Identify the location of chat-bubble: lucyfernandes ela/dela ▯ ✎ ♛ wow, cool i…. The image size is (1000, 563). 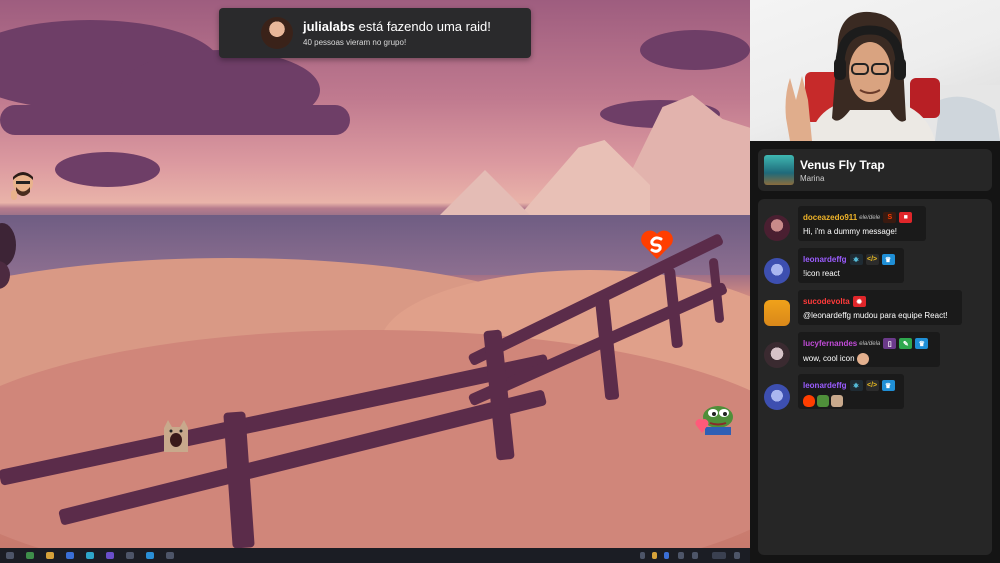
(869, 349).